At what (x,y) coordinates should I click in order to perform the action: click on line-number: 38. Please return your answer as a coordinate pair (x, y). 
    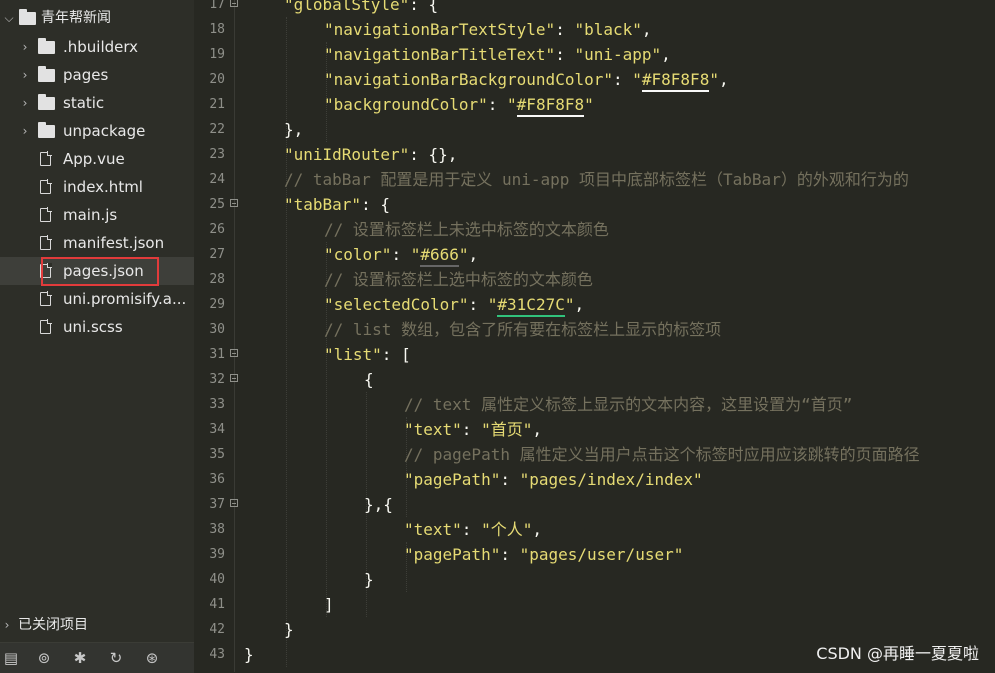
    Looking at the image, I should click on (217, 529).